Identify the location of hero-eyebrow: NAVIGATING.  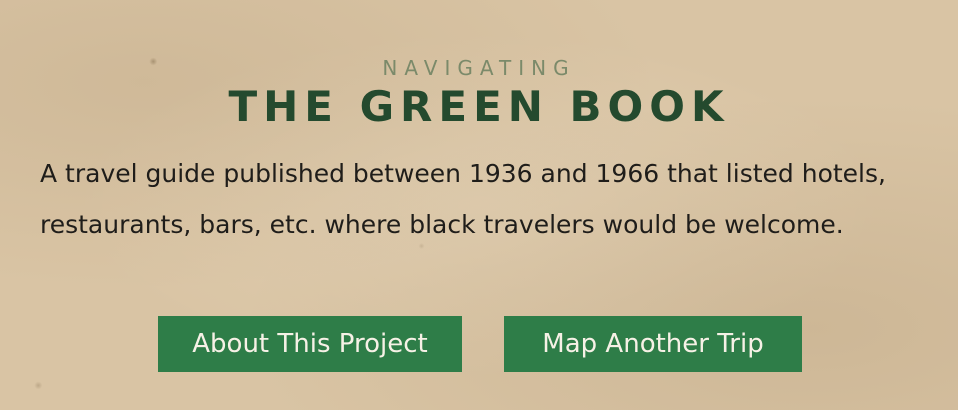
(479, 68).